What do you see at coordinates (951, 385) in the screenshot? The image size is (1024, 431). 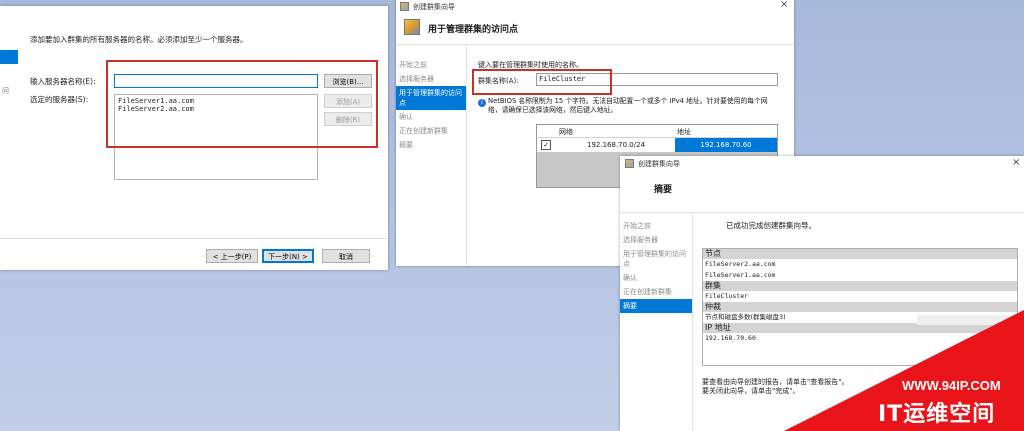 I see `watermark-url: WWW.94IP.COM` at bounding box center [951, 385].